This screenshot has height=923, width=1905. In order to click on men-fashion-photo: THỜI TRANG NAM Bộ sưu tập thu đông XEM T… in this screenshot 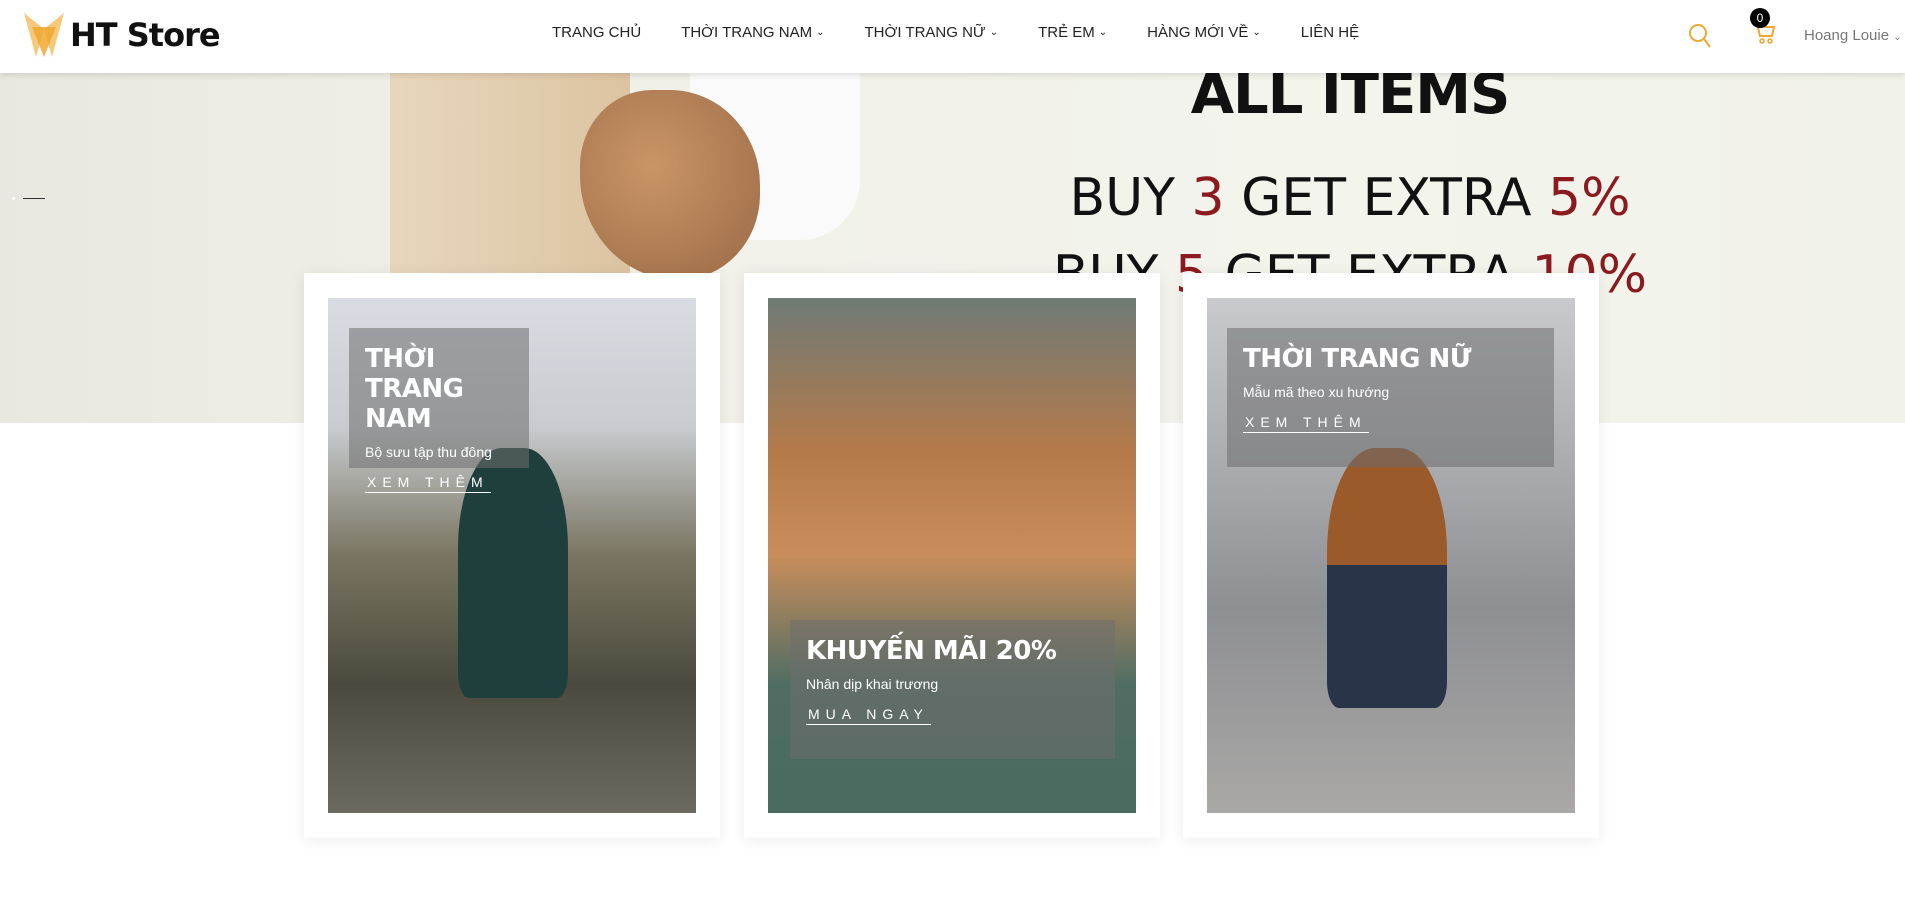, I will do `click(512, 555)`.